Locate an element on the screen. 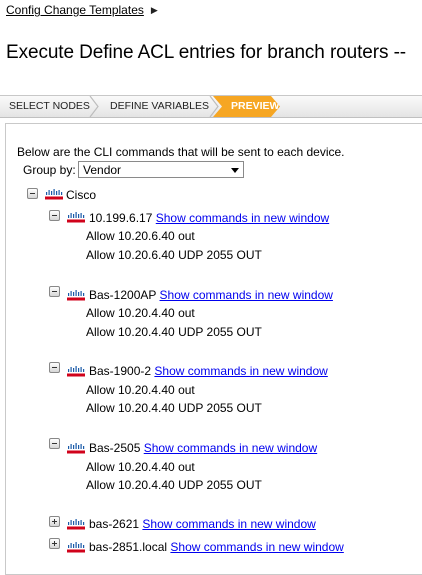 Image resolution: width=422 pixels, height=575 pixels. group-by-value: Vendor is located at coordinates (102, 170).